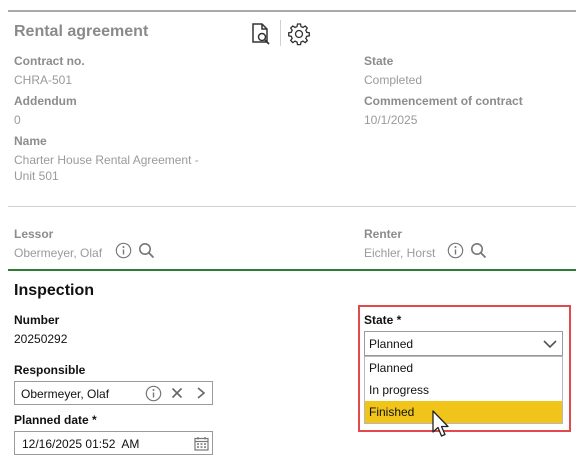 The height and width of the screenshot is (463, 576). What do you see at coordinates (400, 253) in the screenshot?
I see `renter-value: Eichler, Horst` at bounding box center [400, 253].